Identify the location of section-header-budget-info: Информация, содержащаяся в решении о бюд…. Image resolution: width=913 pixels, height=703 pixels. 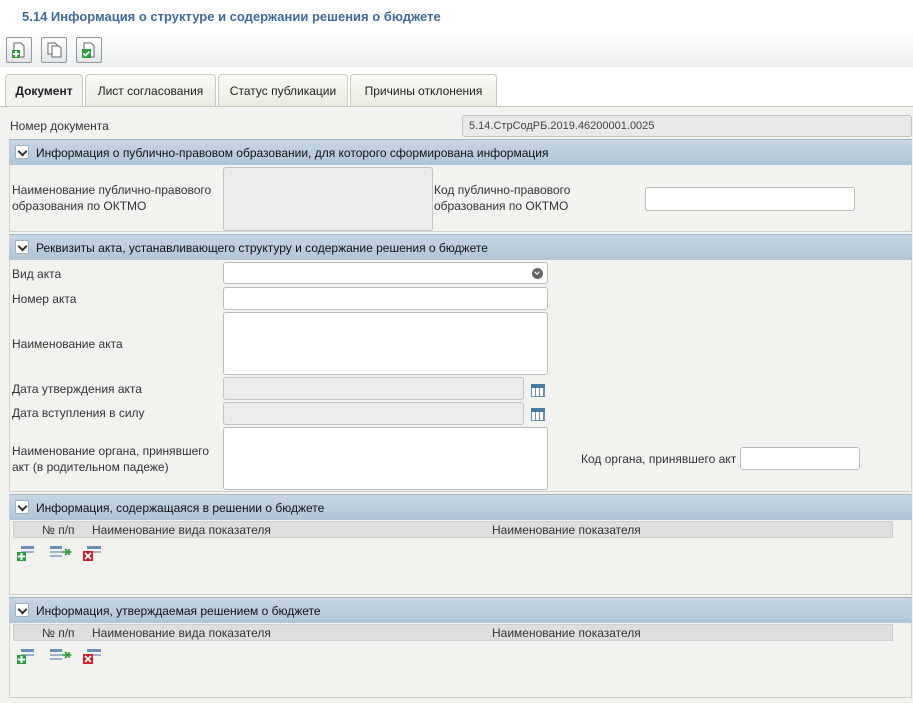
(460, 507).